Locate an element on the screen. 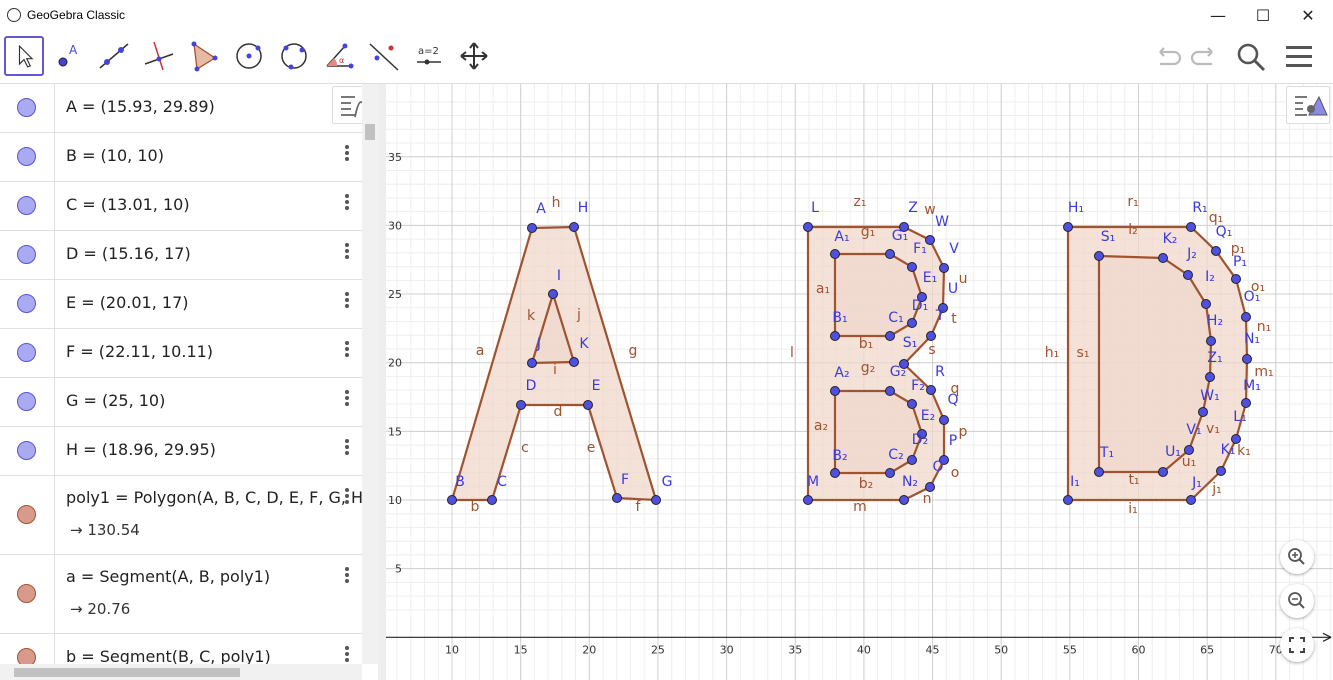 The image size is (1333, 680). algebra-expression: H = (18.96, 29.95) is located at coordinates (141, 449).